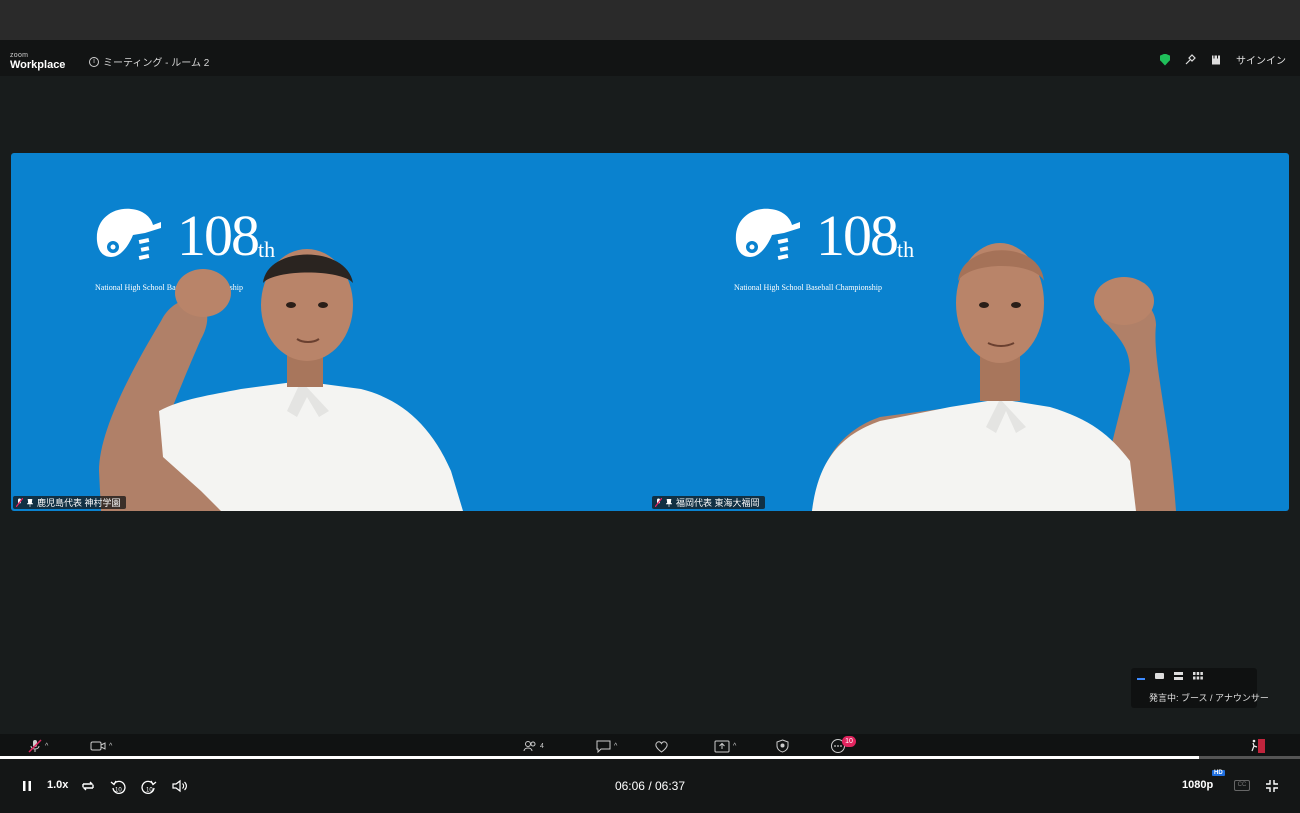  I want to click on layout-grid-icon, so click(1198, 676).